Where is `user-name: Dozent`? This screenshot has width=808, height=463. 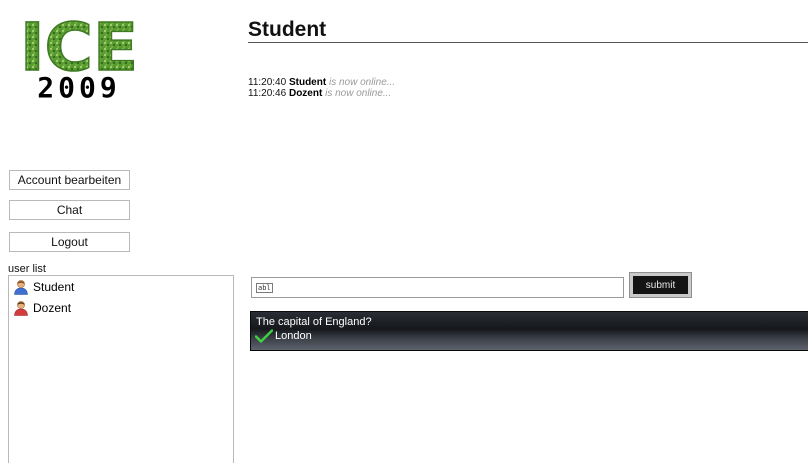
user-name: Dozent is located at coordinates (52, 307).